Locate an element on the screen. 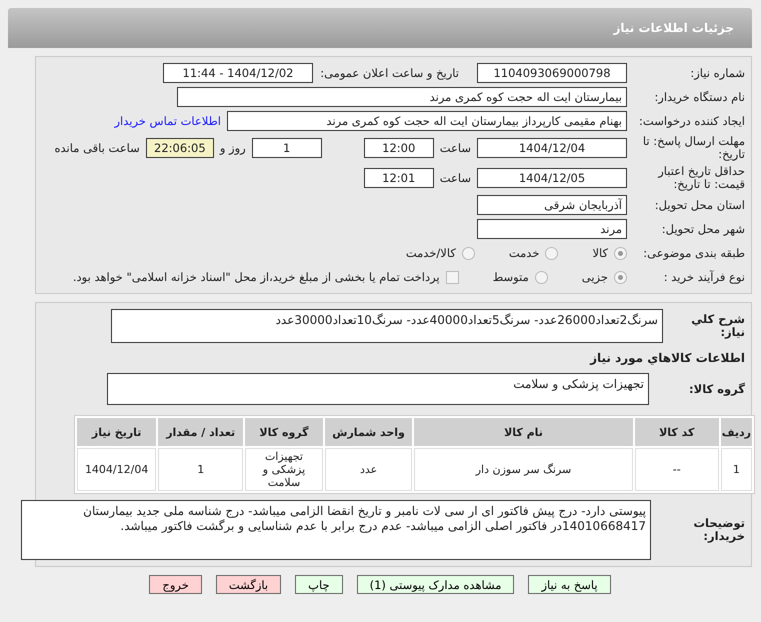  section-heading: اطلاعات کالاهاي مورد نياز is located at coordinates (666, 358).